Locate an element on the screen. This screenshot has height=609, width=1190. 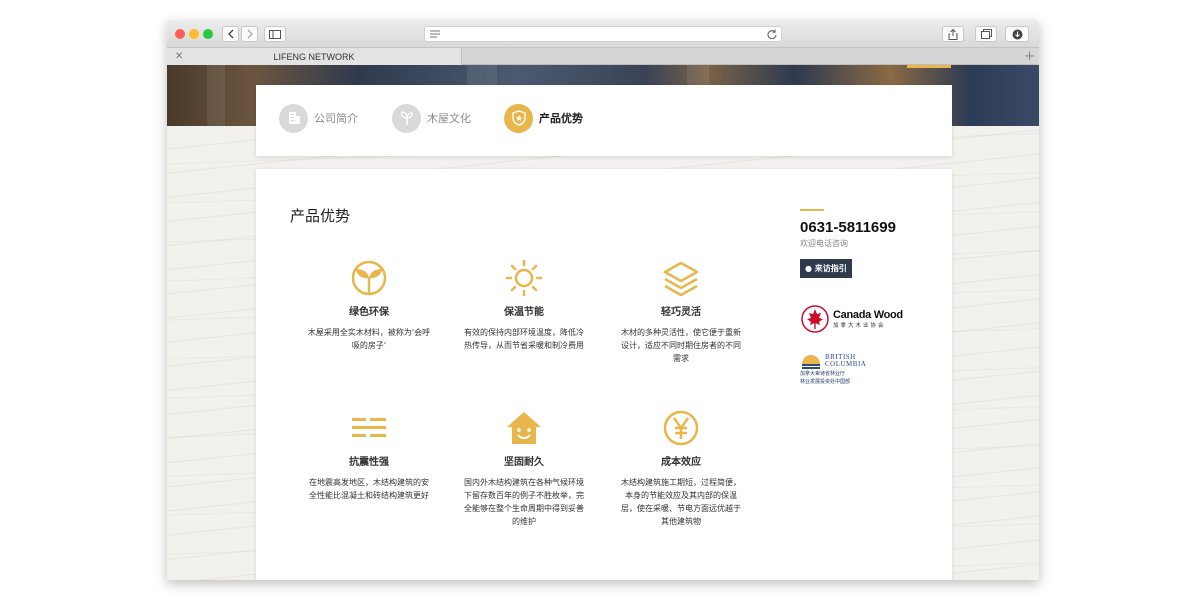
feature-card: 轻巧灵活 木材的多种灵活性，使它便于重新设计，适应不同时期住房者的不同需求 is located at coordinates (681, 312).